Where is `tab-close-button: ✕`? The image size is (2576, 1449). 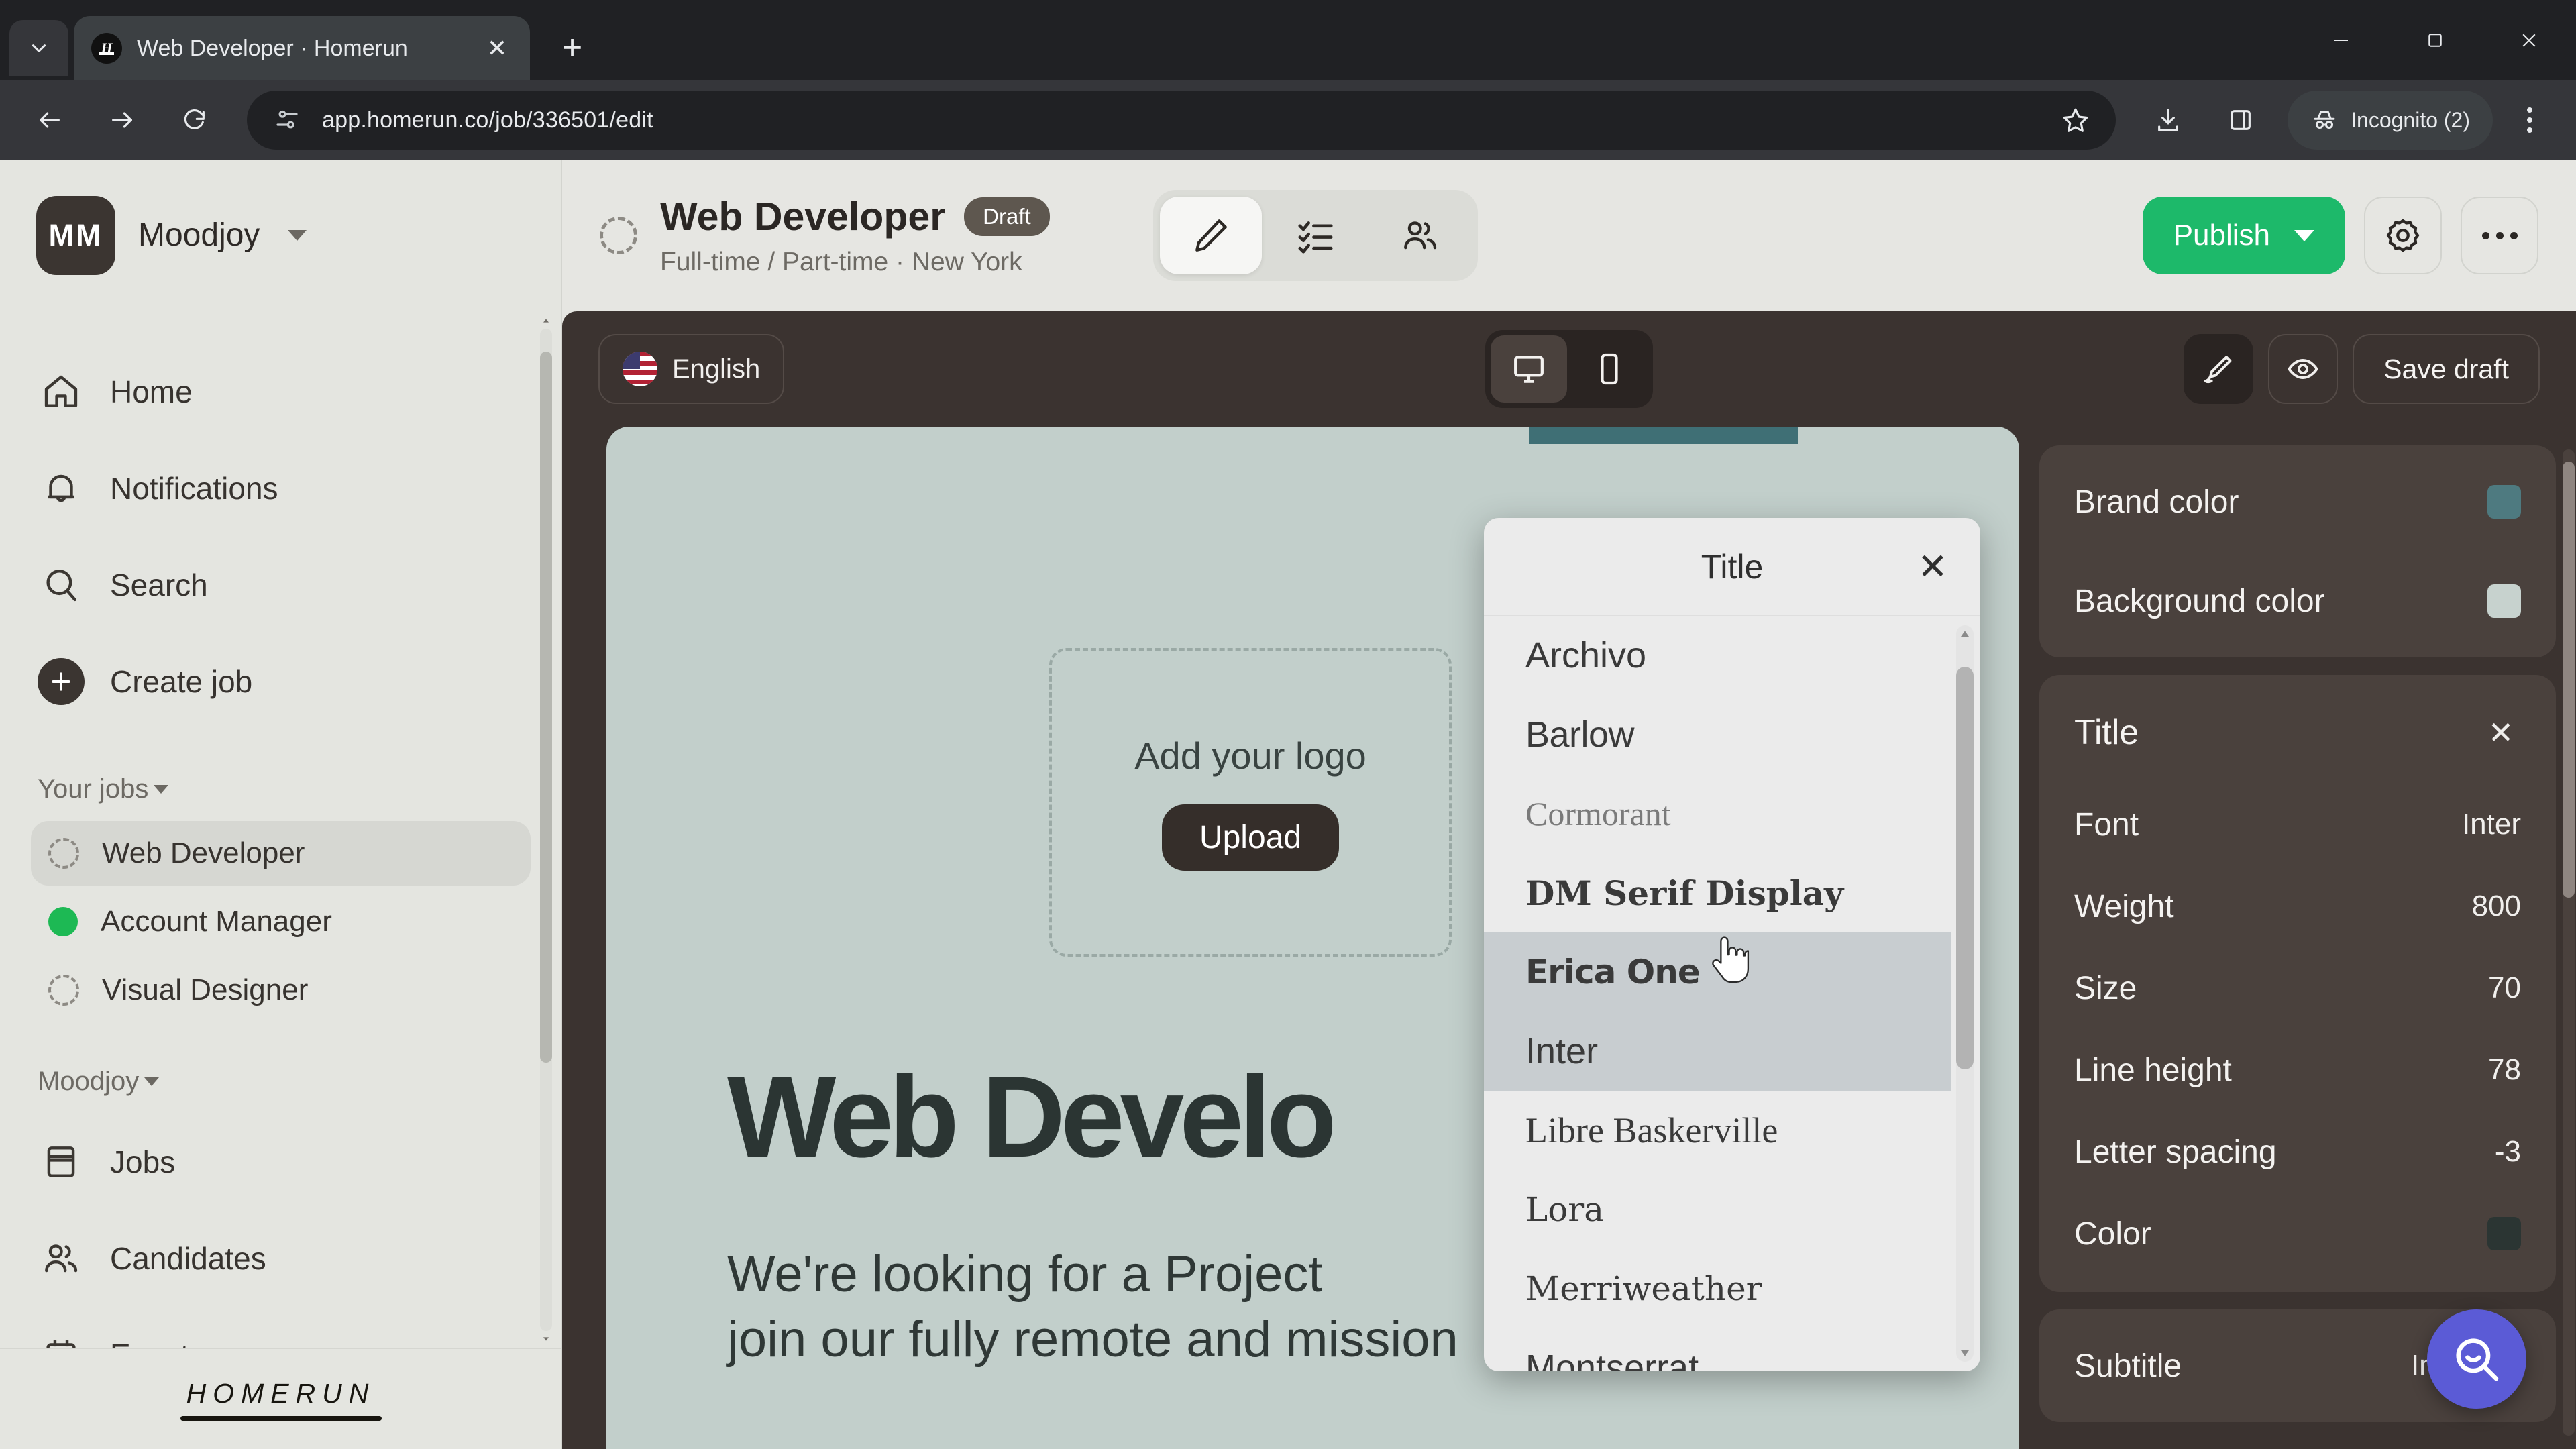 tab-close-button: ✕ is located at coordinates (497, 48).